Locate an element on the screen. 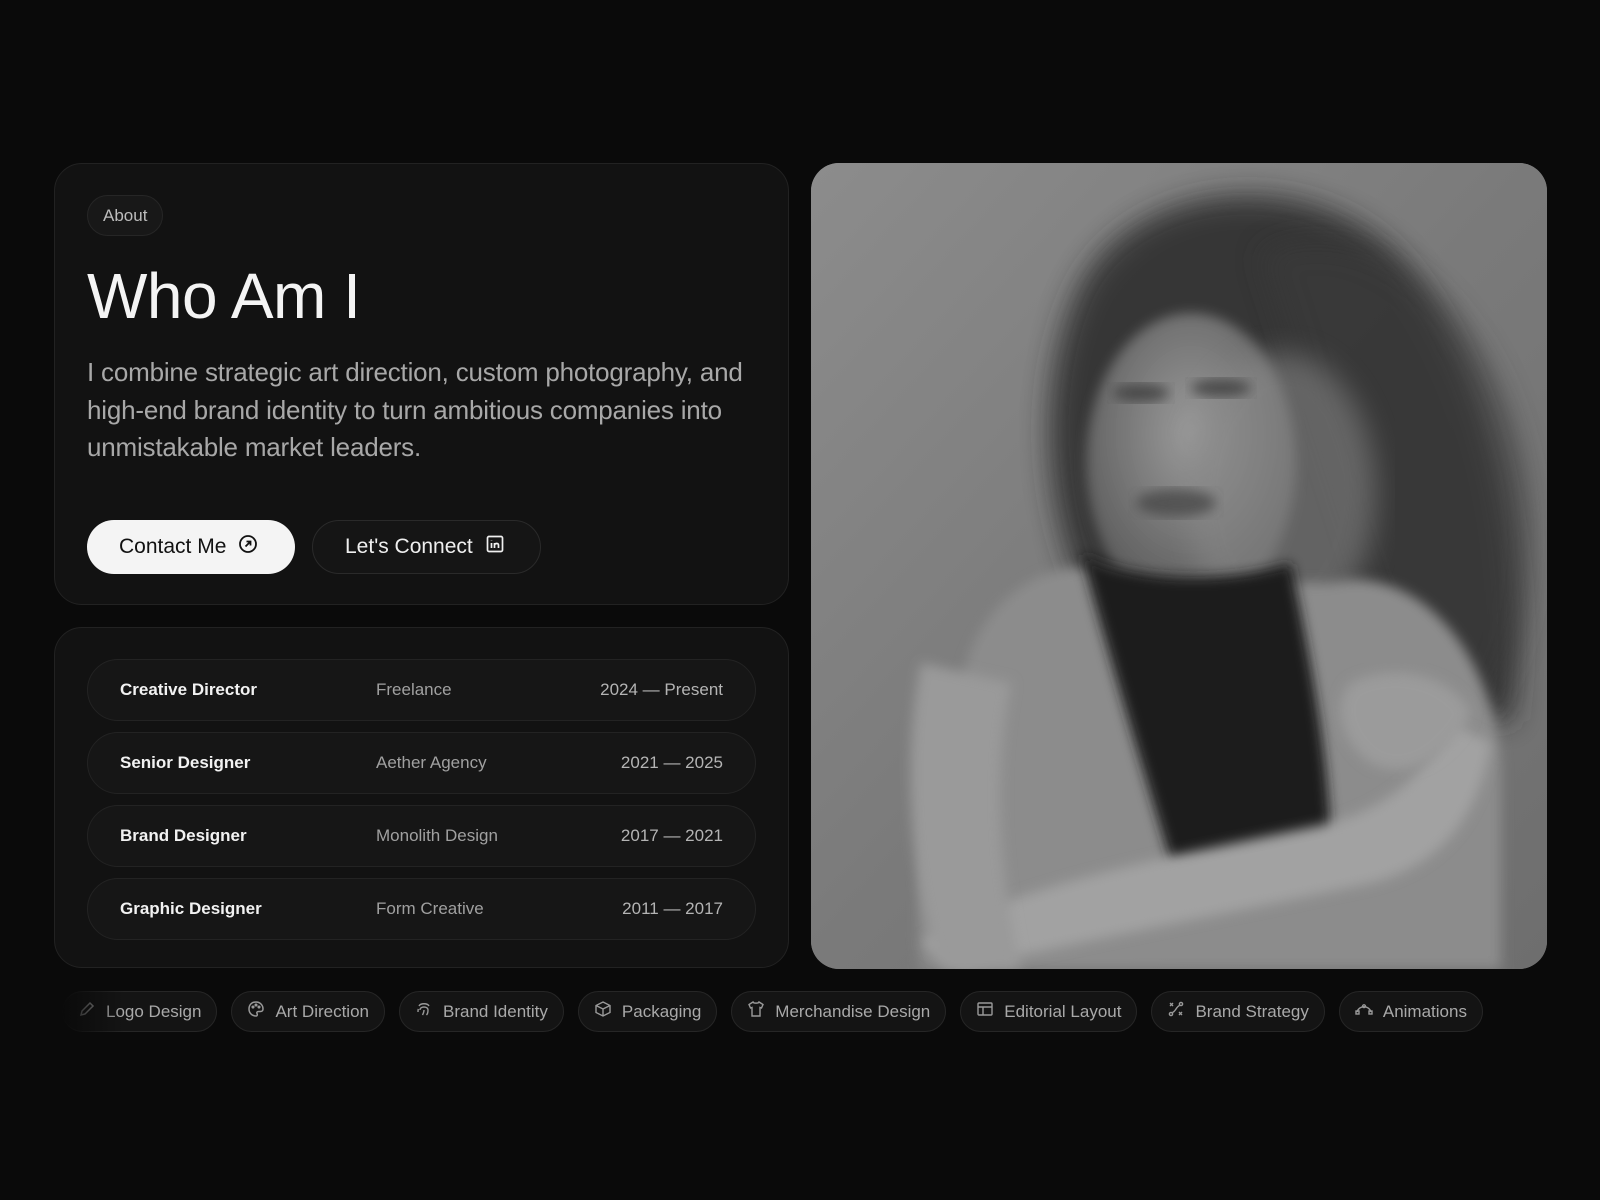  skill-chip: Brand Strategy is located at coordinates (1238, 1011).